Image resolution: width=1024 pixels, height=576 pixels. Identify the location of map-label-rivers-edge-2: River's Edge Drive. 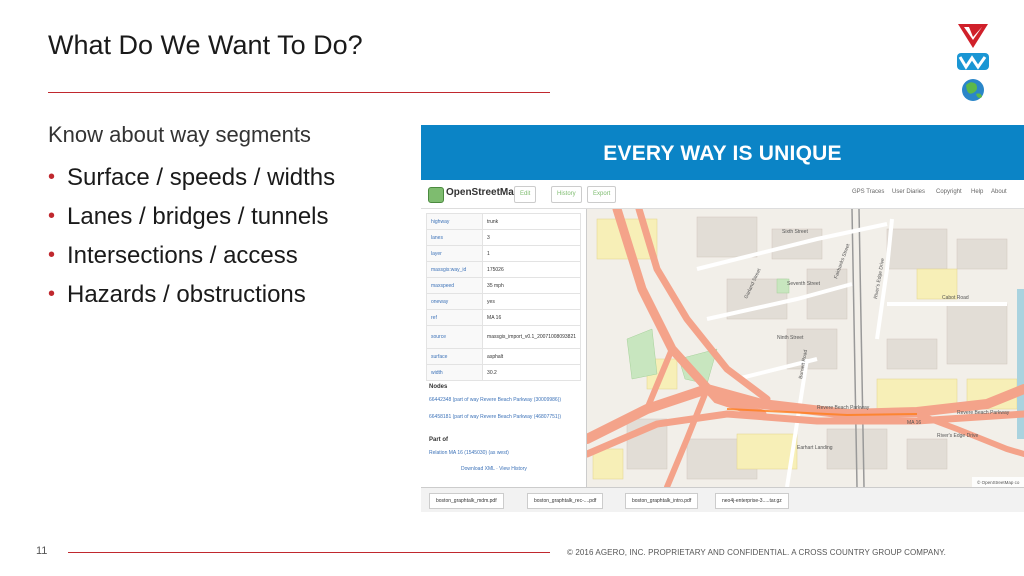
(957, 436).